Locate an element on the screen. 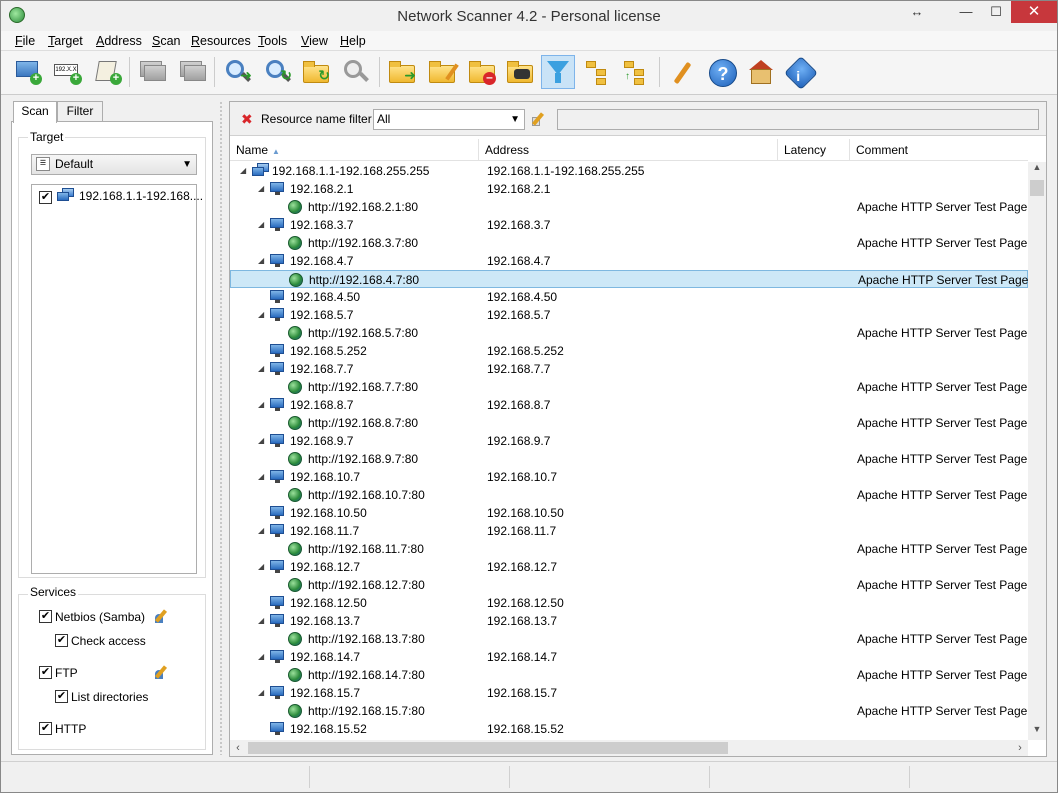 This screenshot has height=793, width=1058. horizontal-scroll-thumb is located at coordinates (488, 748).